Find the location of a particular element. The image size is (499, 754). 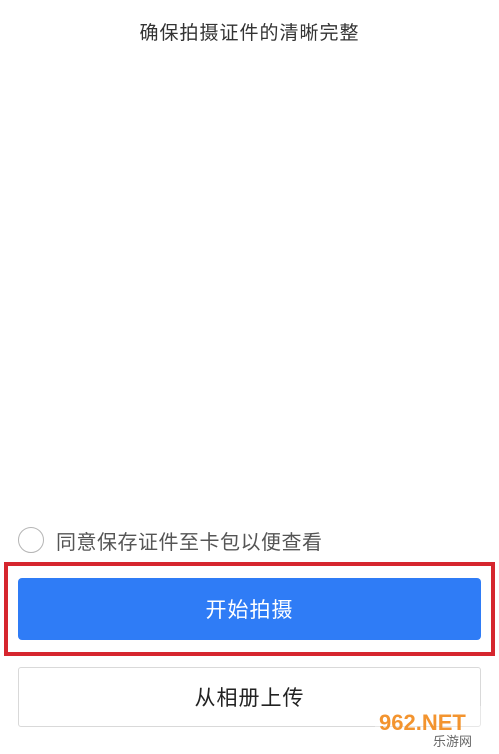

watermark-brand: 962.NET is located at coordinates (422, 722).